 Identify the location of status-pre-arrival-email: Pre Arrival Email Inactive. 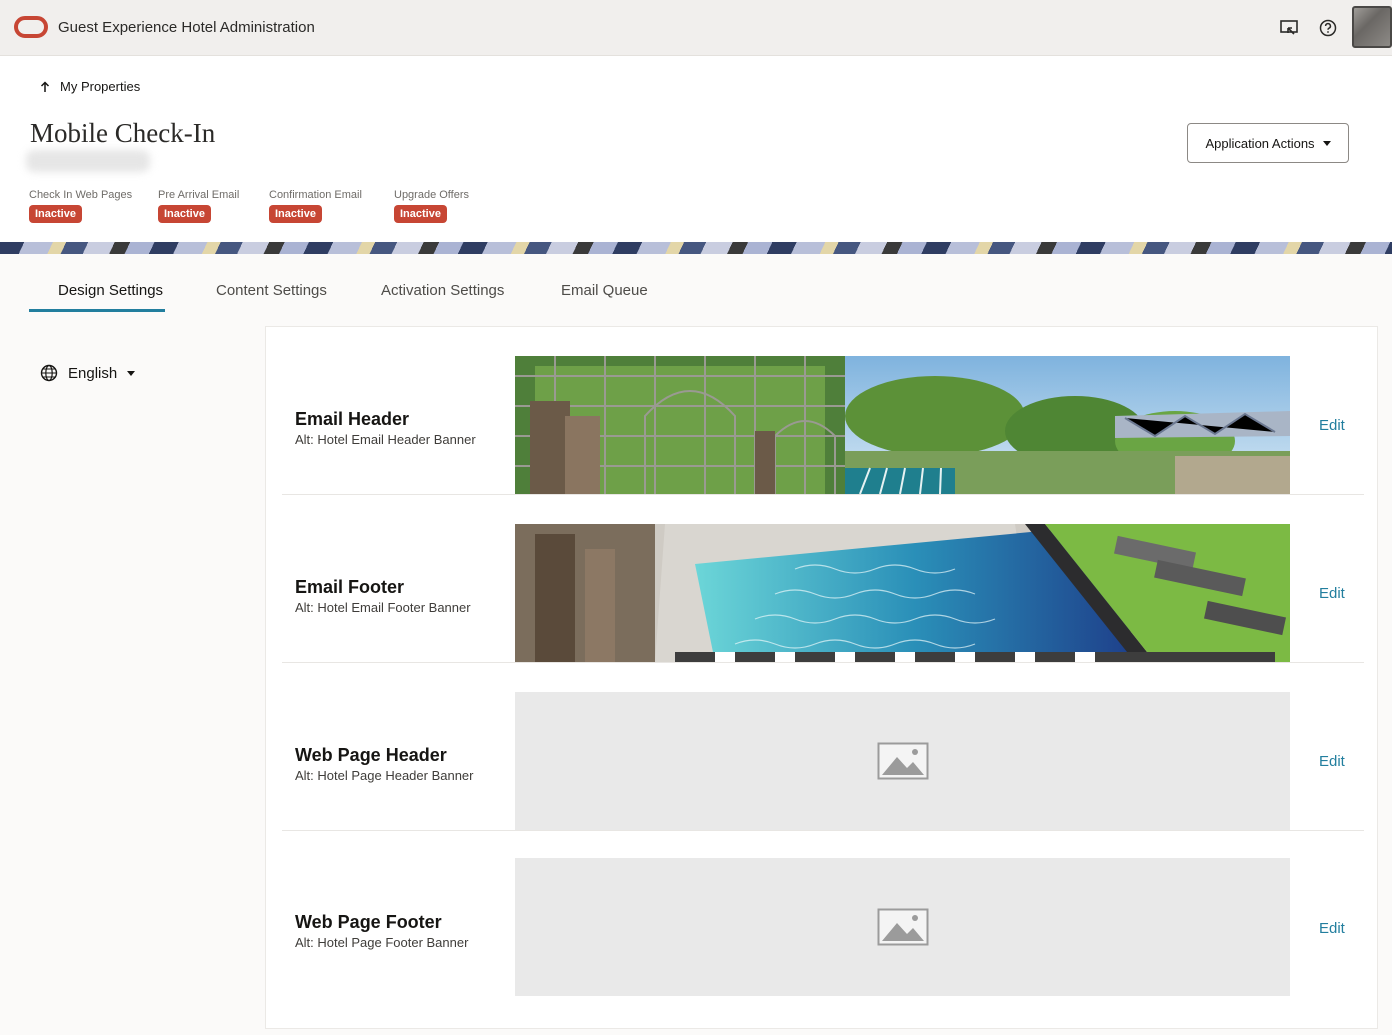
(198, 206).